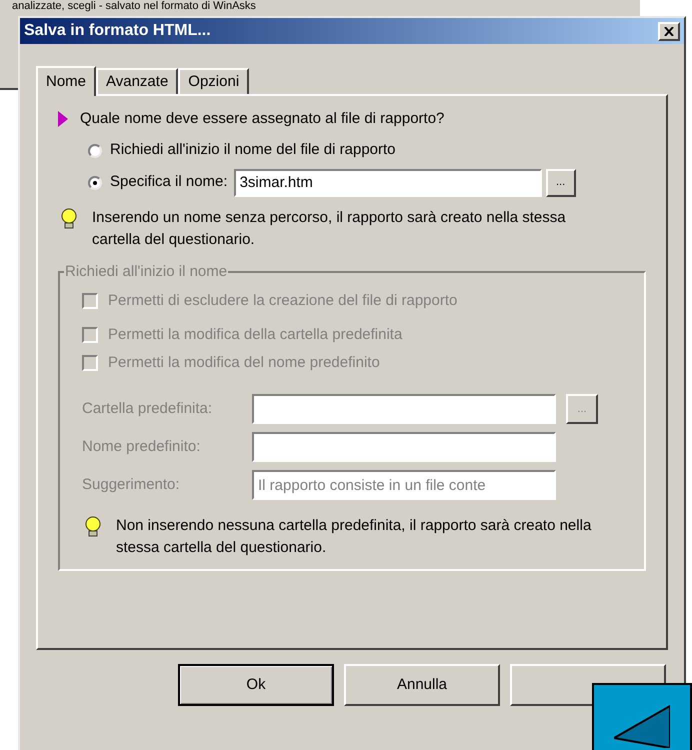 This screenshot has width=692, height=750. What do you see at coordinates (255, 334) in the screenshot?
I see `checkbox-label: Permetti la modifica della cartella predefinita` at bounding box center [255, 334].